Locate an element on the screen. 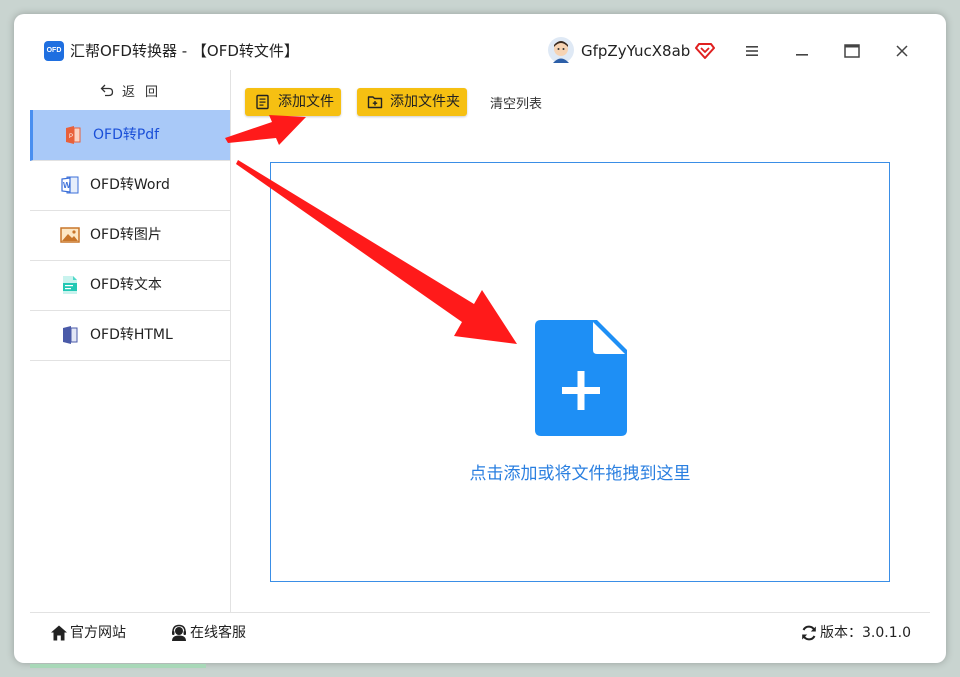 The width and height of the screenshot is (960, 677). image-icon is located at coordinates (70, 235).